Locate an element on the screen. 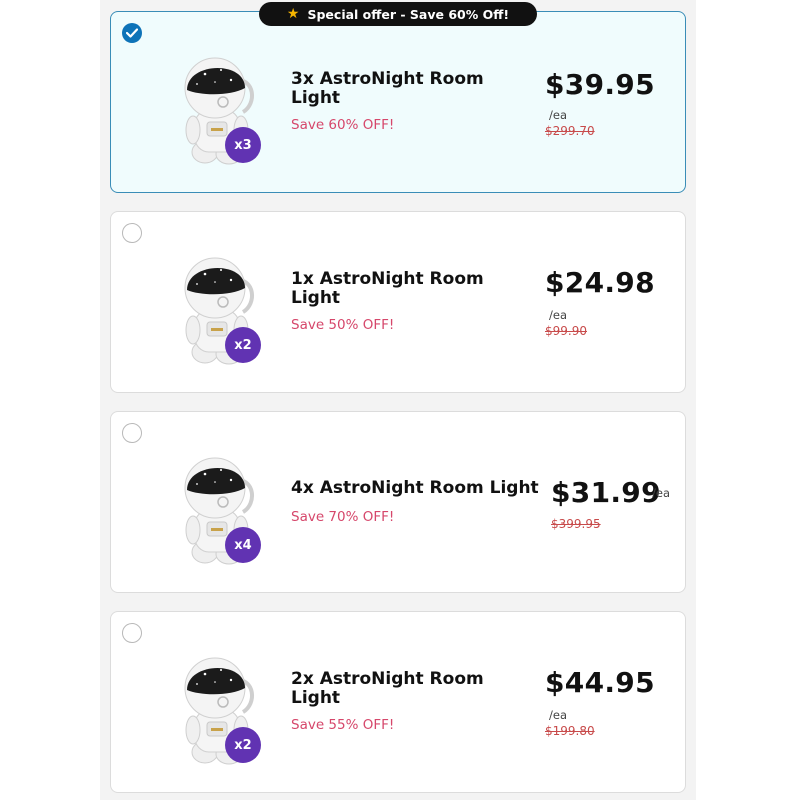 This screenshot has width=800, height=800. original-price: $299.70 is located at coordinates (570, 131).